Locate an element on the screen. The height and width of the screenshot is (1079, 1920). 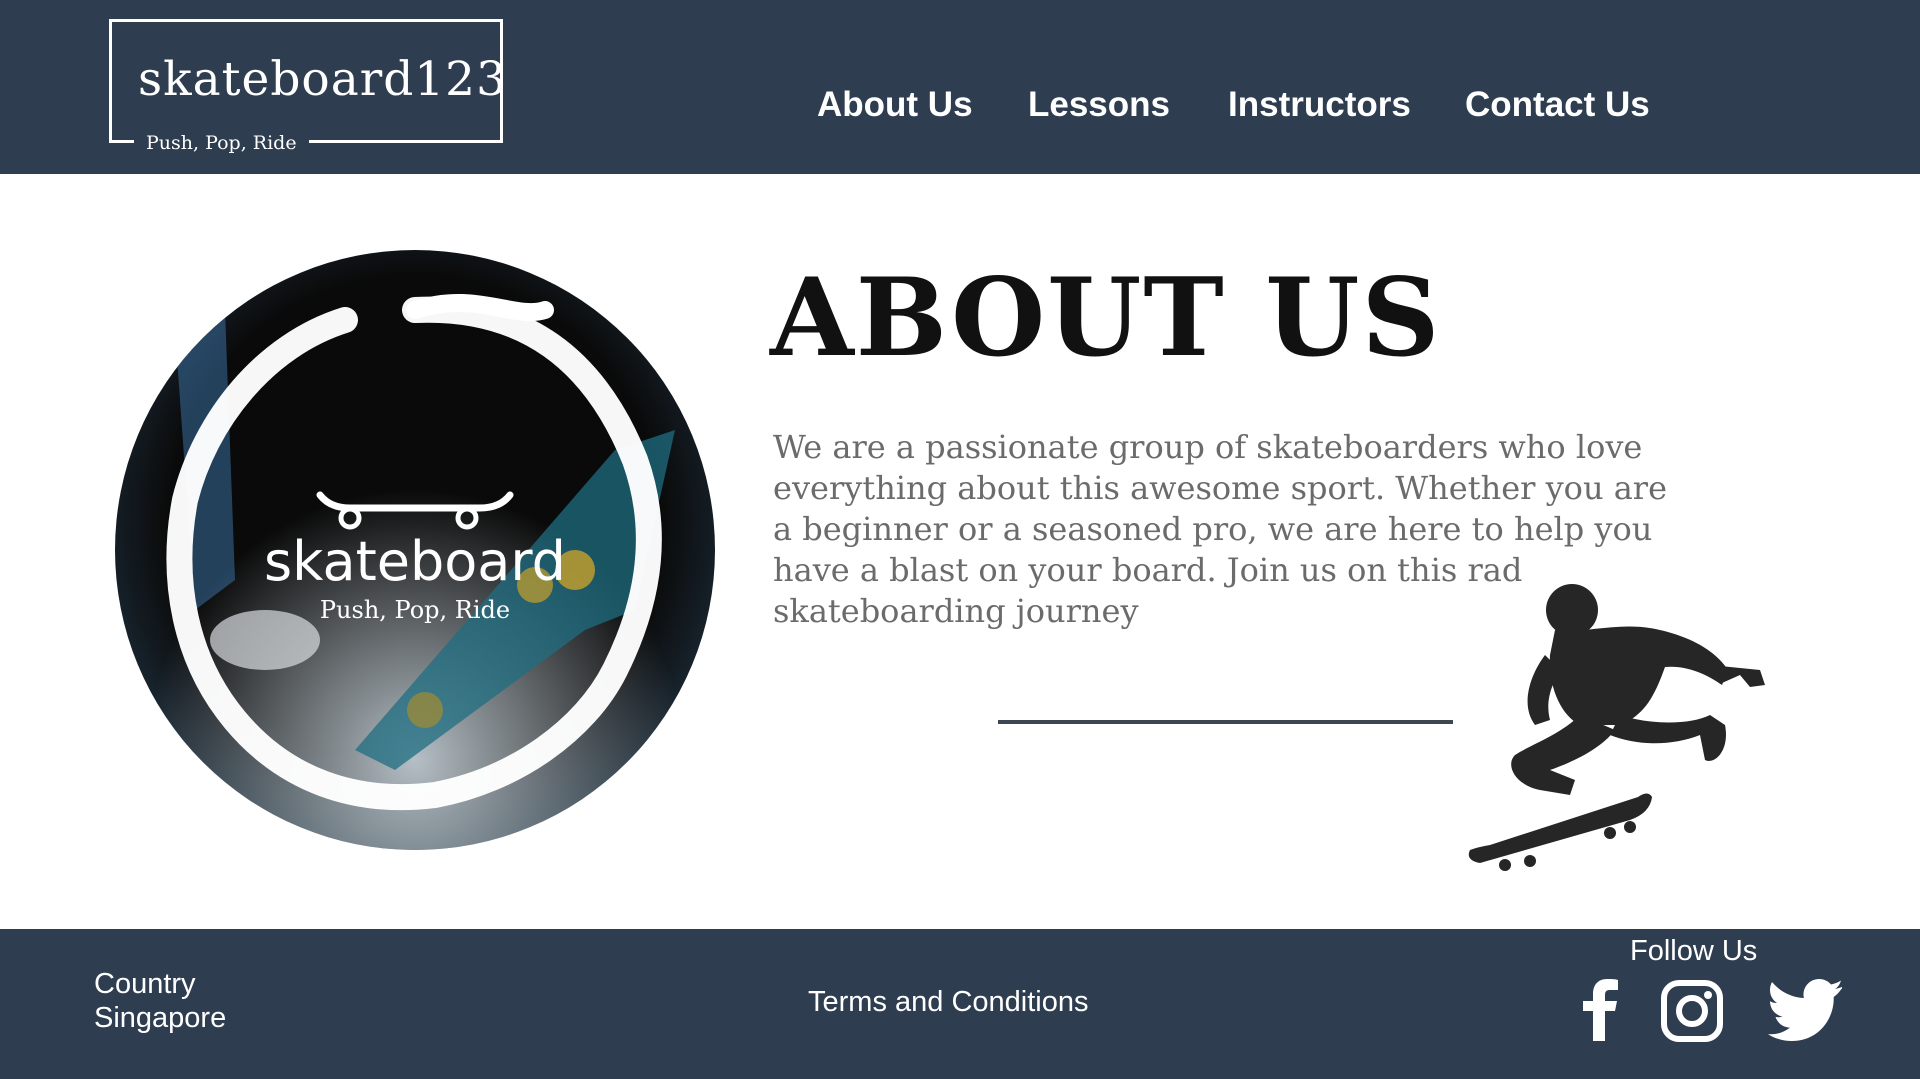
nav-about-us: About Us is located at coordinates (895, 105).